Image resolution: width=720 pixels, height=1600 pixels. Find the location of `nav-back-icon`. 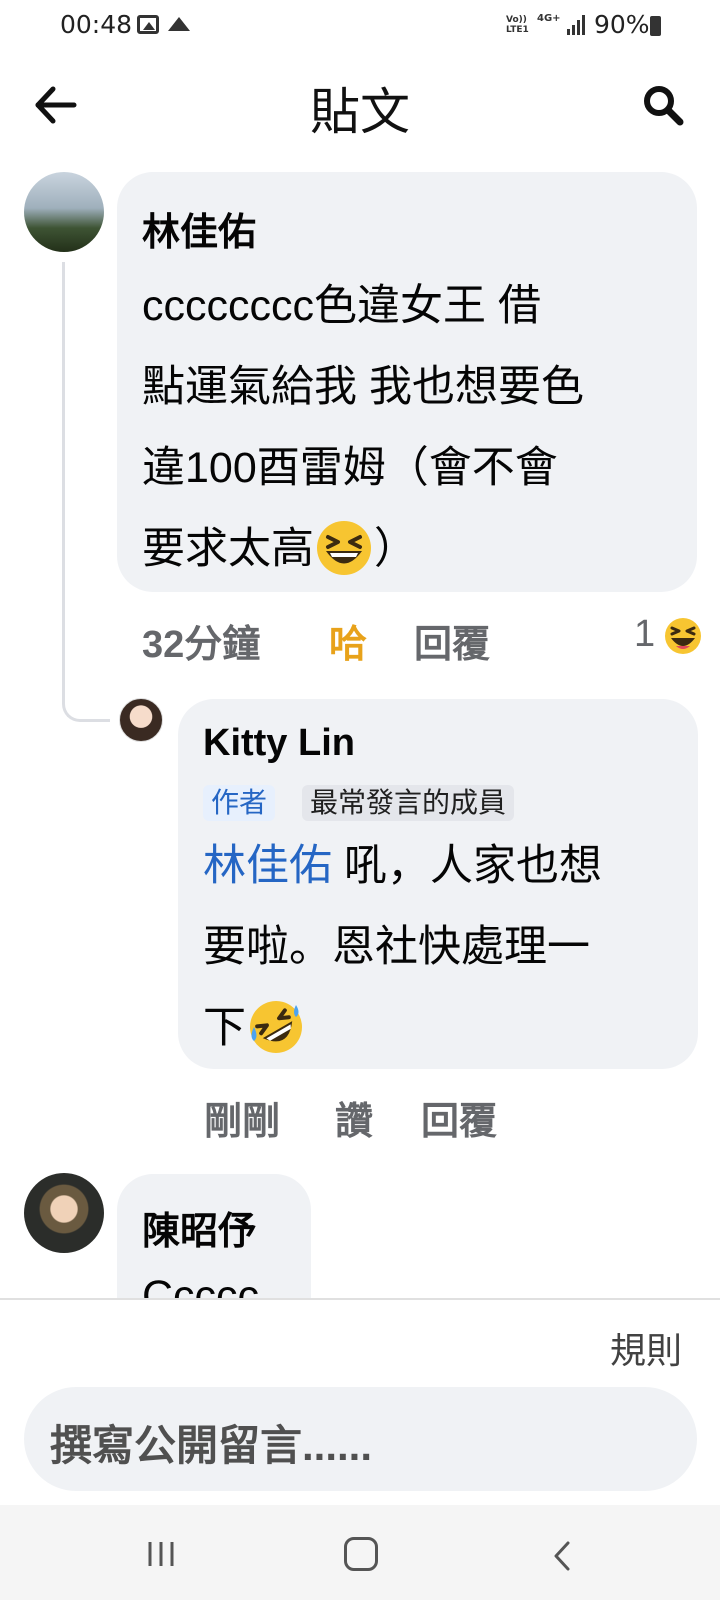

nav-back-icon is located at coordinates (562, 1556).